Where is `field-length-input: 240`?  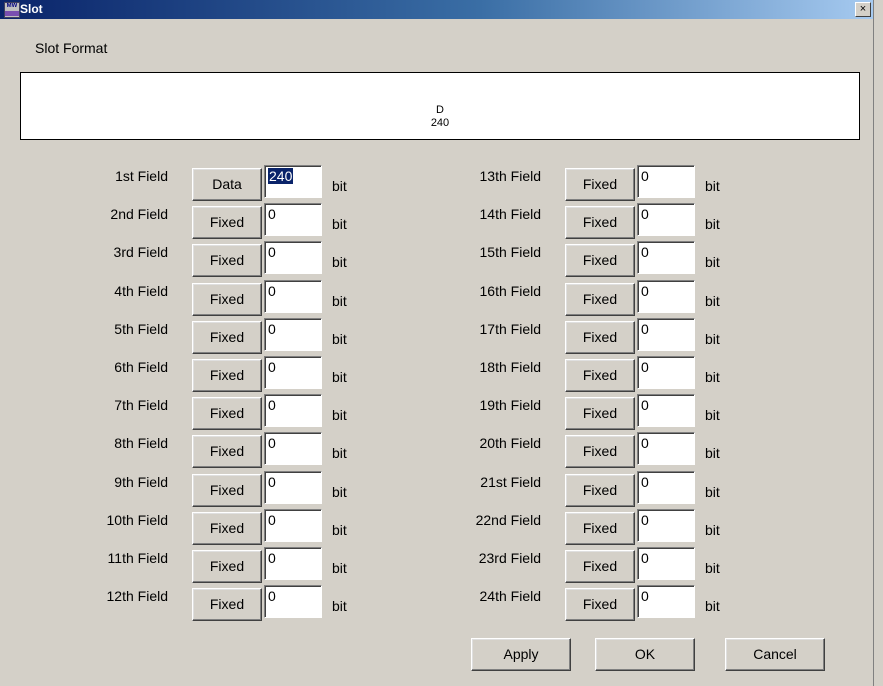
field-length-input: 240 is located at coordinates (293, 181).